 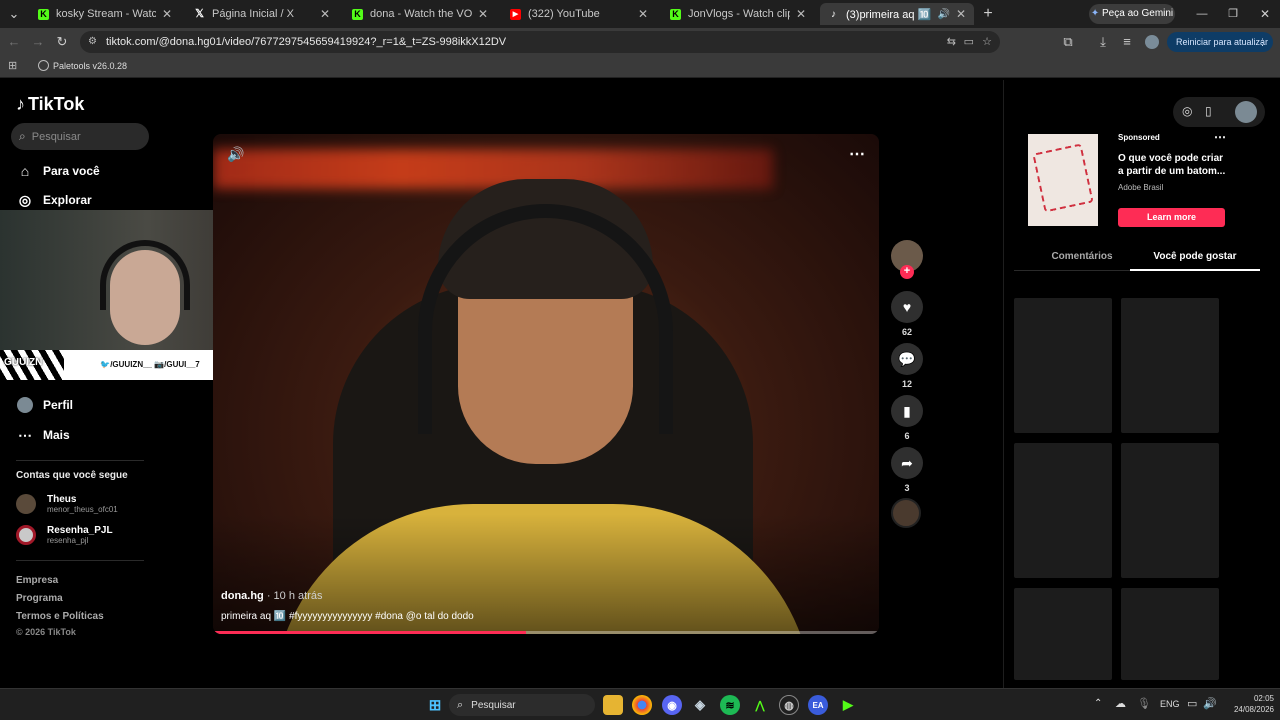 What do you see at coordinates (1220, 137) in the screenshot?
I see `ad-more-icon: ⋯` at bounding box center [1220, 137].